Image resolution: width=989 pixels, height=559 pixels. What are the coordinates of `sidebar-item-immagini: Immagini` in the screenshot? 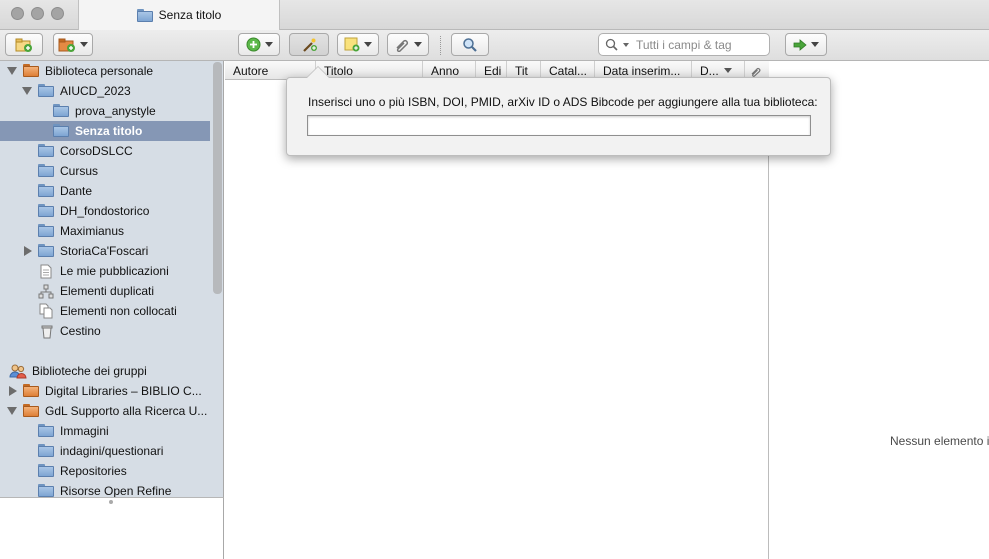 It's located at (105, 431).